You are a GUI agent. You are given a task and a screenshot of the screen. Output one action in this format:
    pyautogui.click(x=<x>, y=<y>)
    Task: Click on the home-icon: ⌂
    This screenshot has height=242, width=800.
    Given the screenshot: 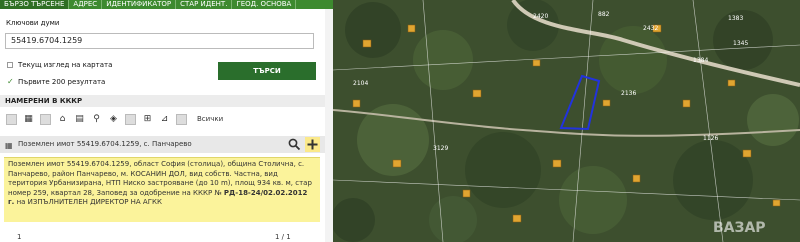 What is the action you would take?
    pyautogui.click(x=62, y=119)
    